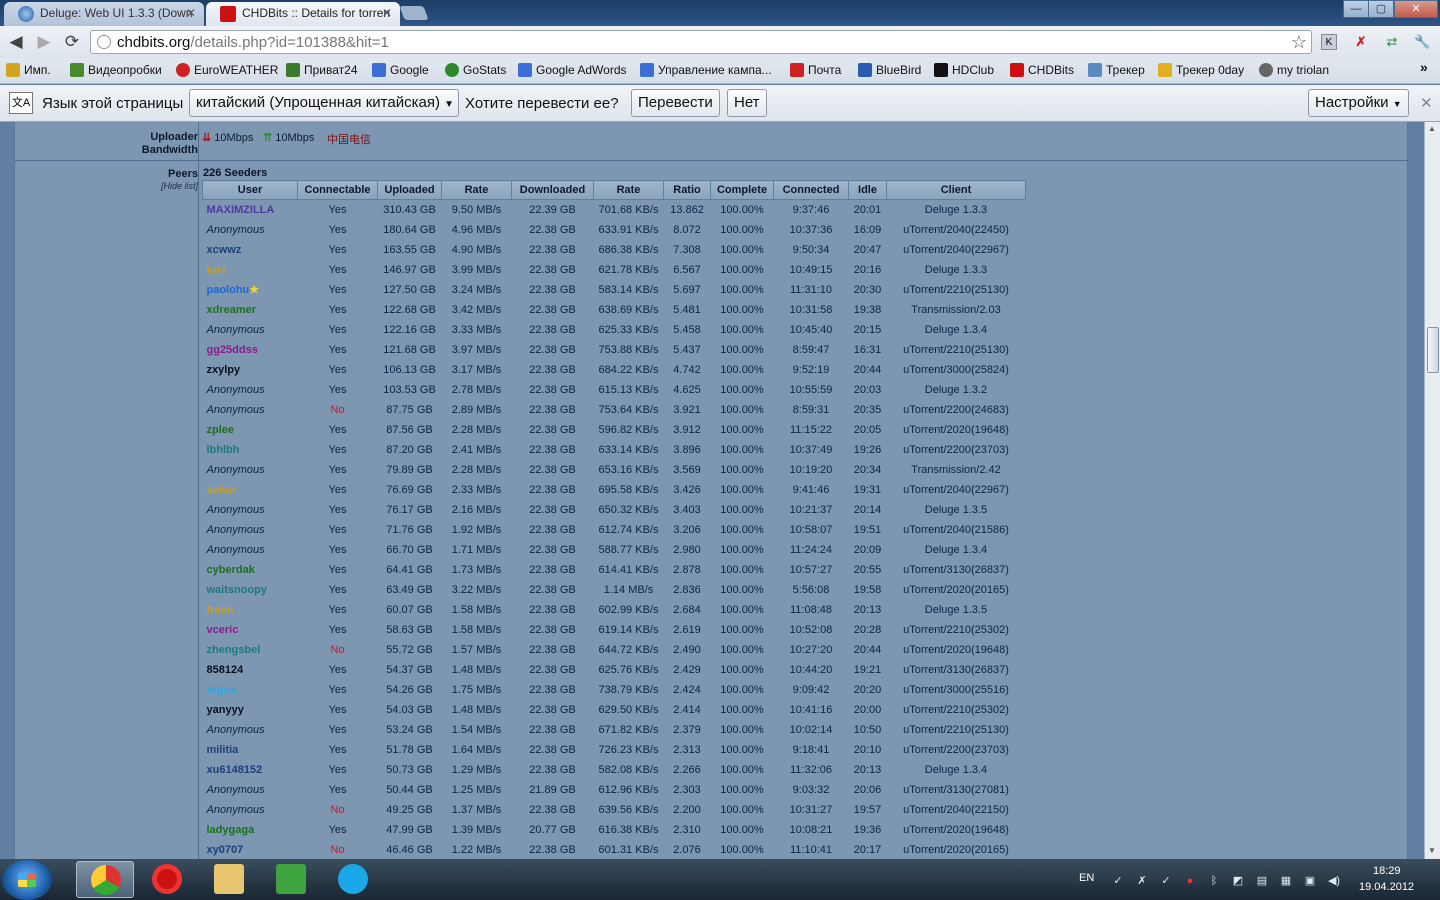  Describe the element at coordinates (250, 350) in the screenshot. I see `user-cell: gg25ddss` at that location.